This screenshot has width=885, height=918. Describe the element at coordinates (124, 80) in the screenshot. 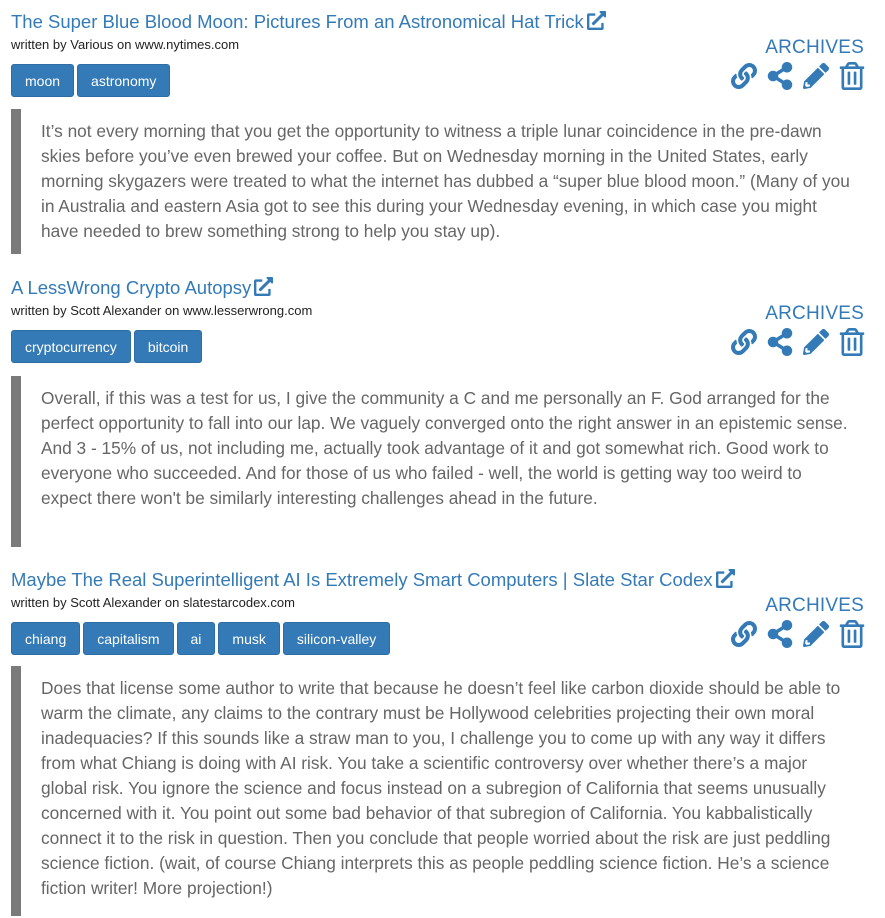

I see `tag: astronomy` at that location.